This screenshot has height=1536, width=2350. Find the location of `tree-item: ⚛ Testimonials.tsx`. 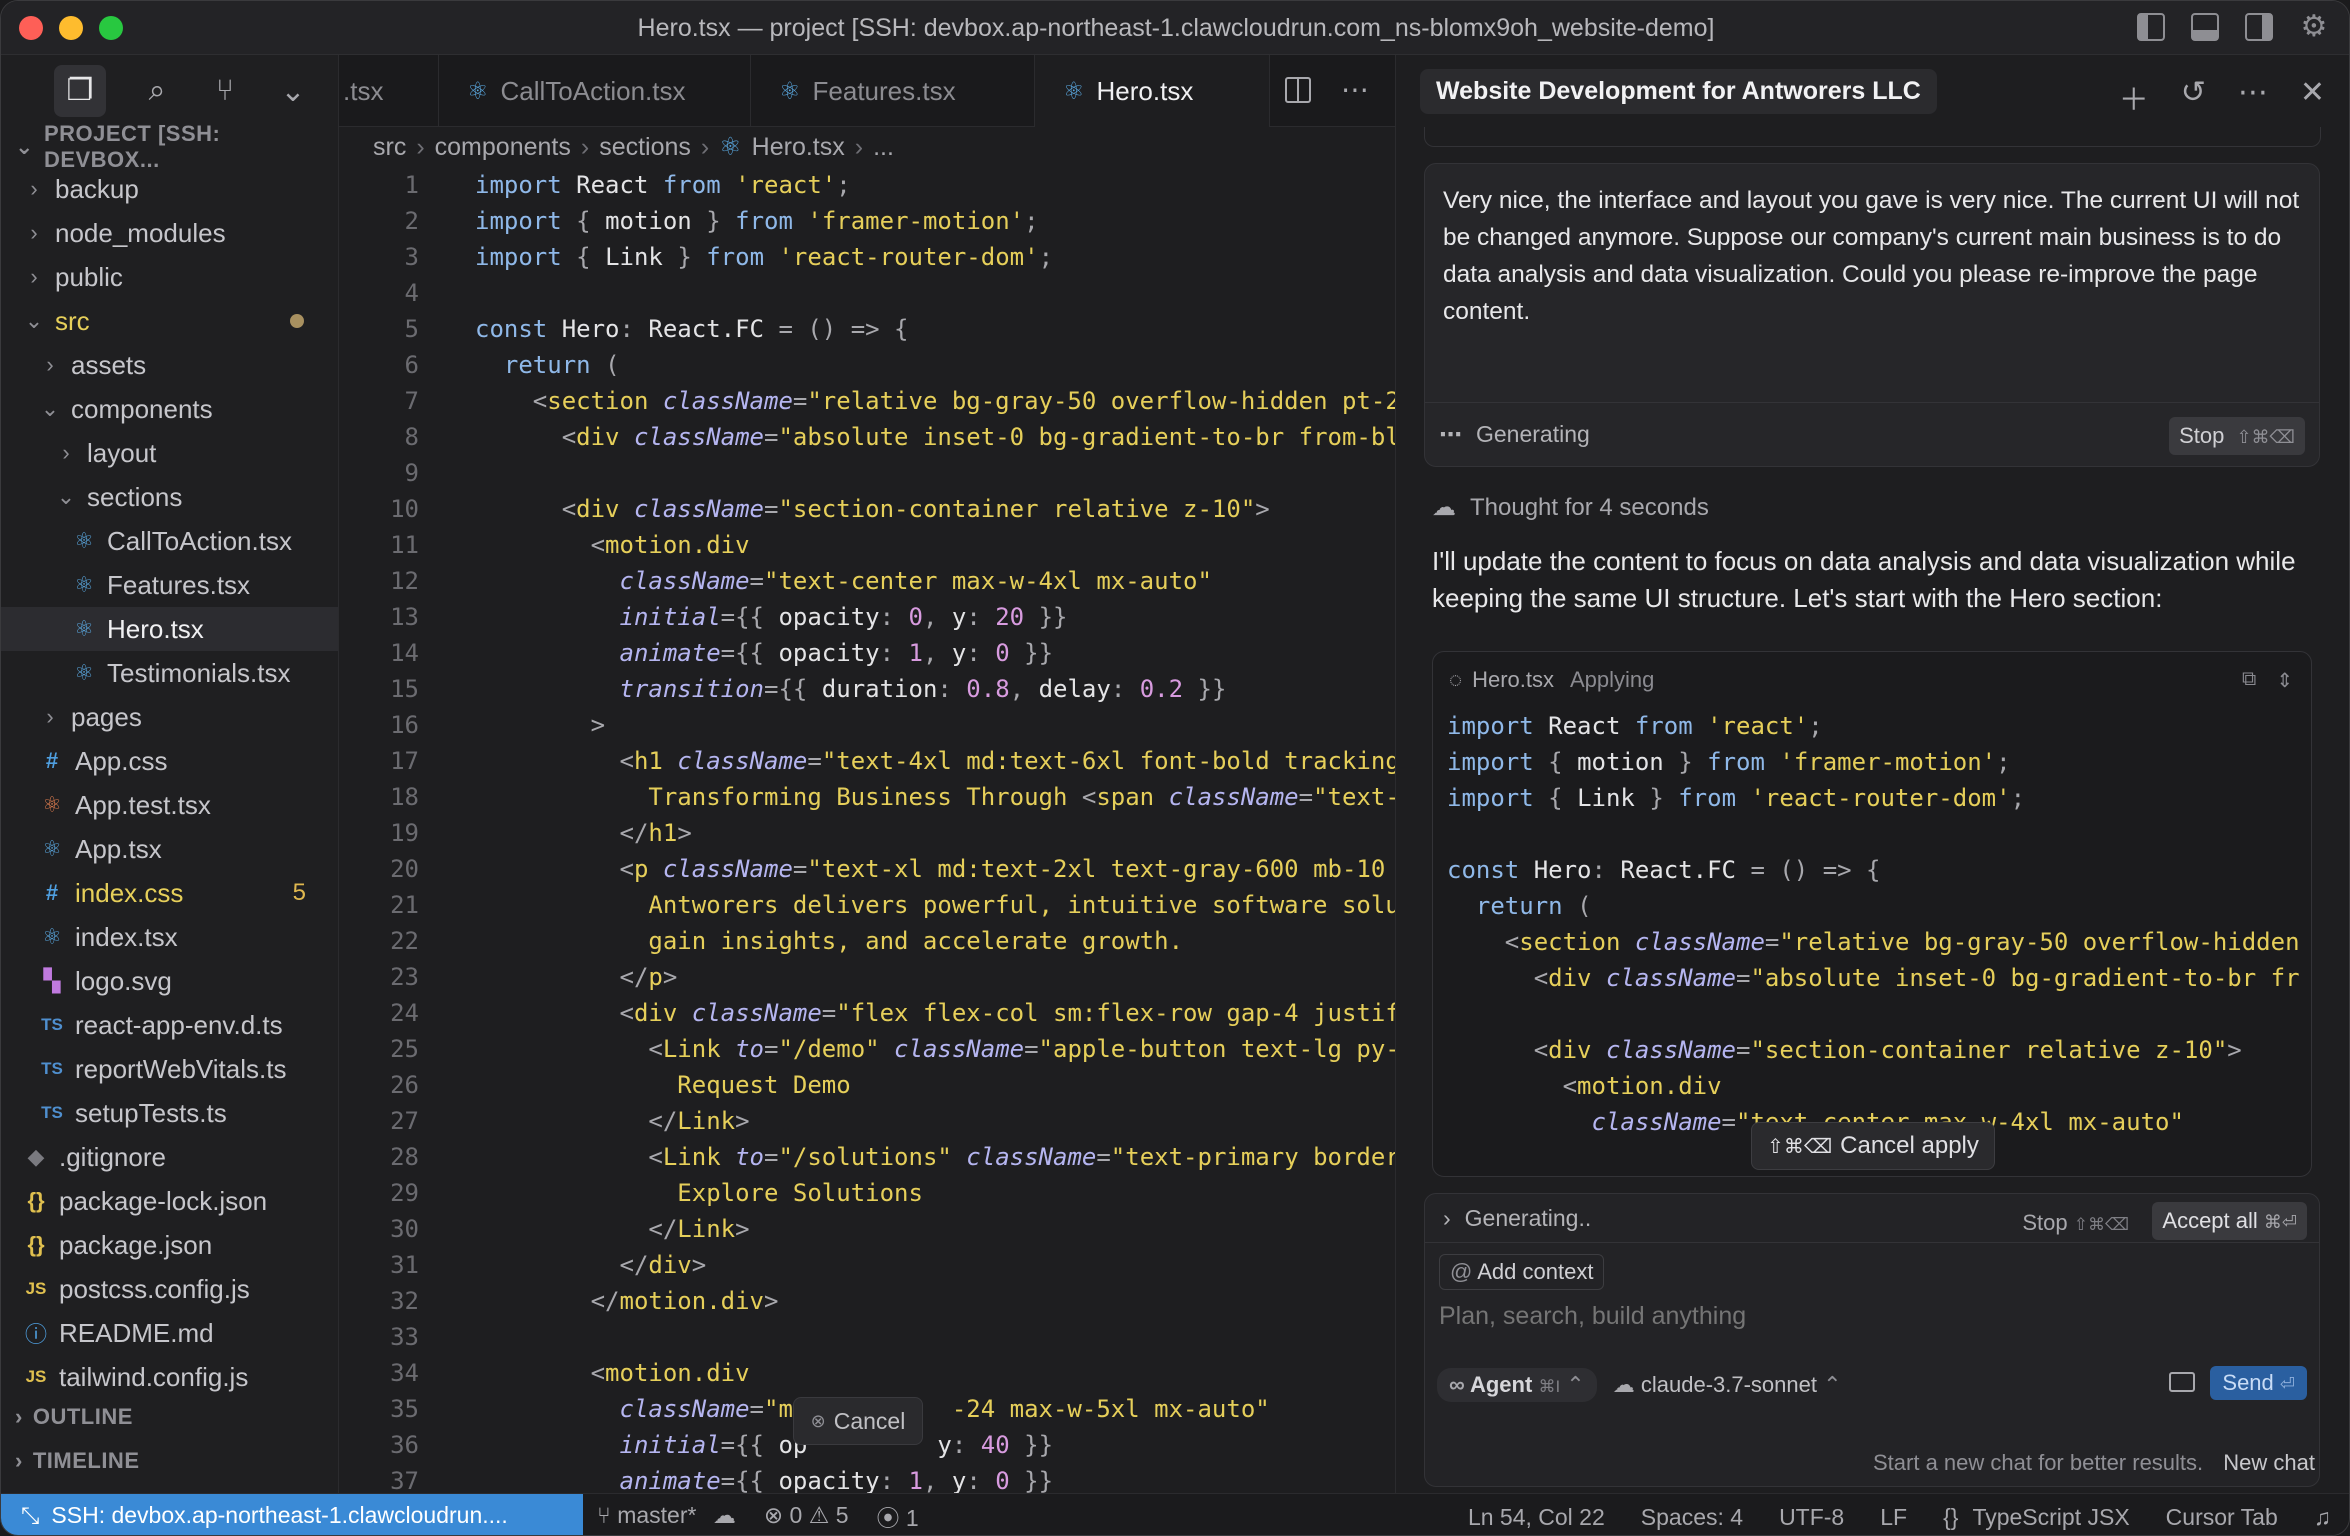

tree-item: ⚛ Testimonials.tsx is located at coordinates (169, 673).